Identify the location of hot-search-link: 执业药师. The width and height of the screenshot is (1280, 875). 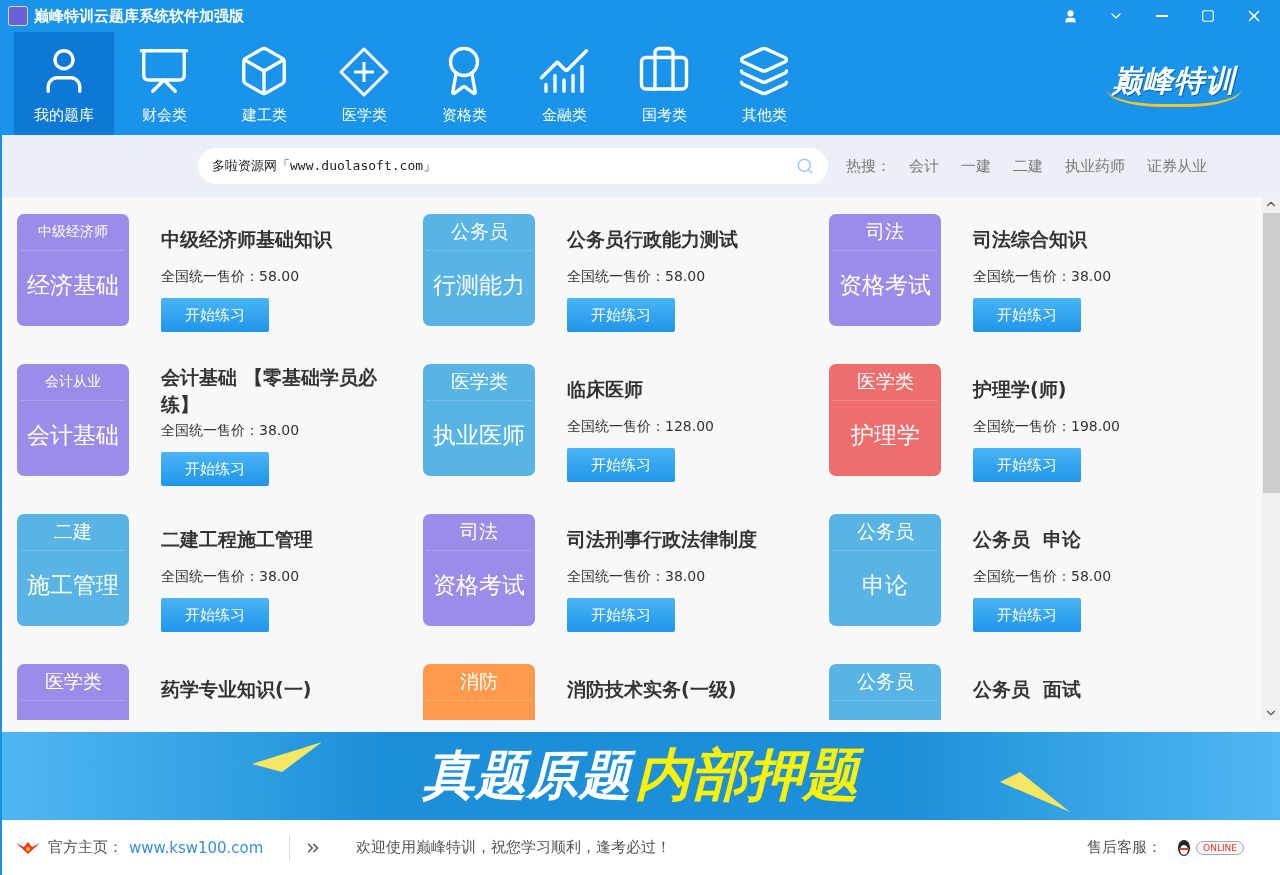
(1095, 166).